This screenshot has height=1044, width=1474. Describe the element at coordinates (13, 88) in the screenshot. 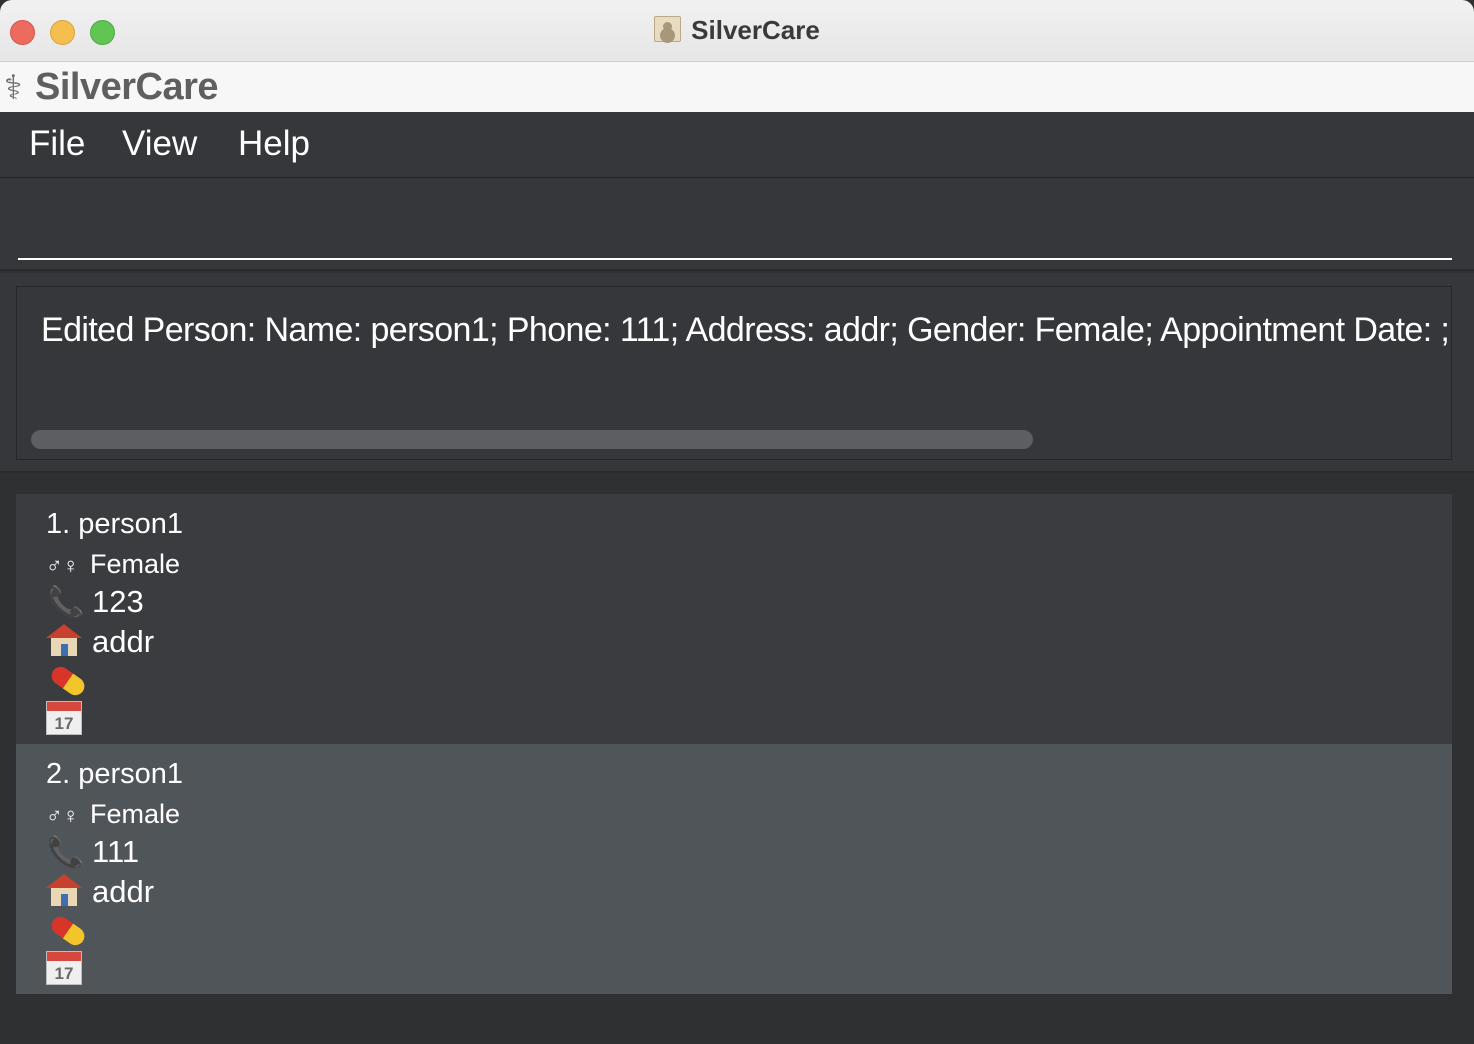

I see `caduceus-icon: ⚕` at that location.